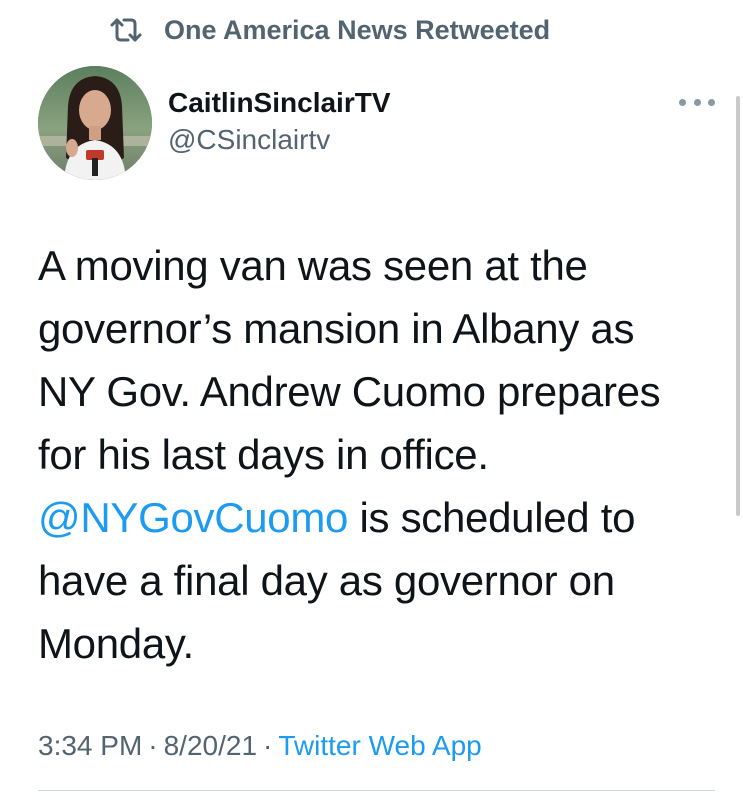  Describe the element at coordinates (279, 140) in the screenshot. I see `user-handle: @CSinclairtv` at that location.